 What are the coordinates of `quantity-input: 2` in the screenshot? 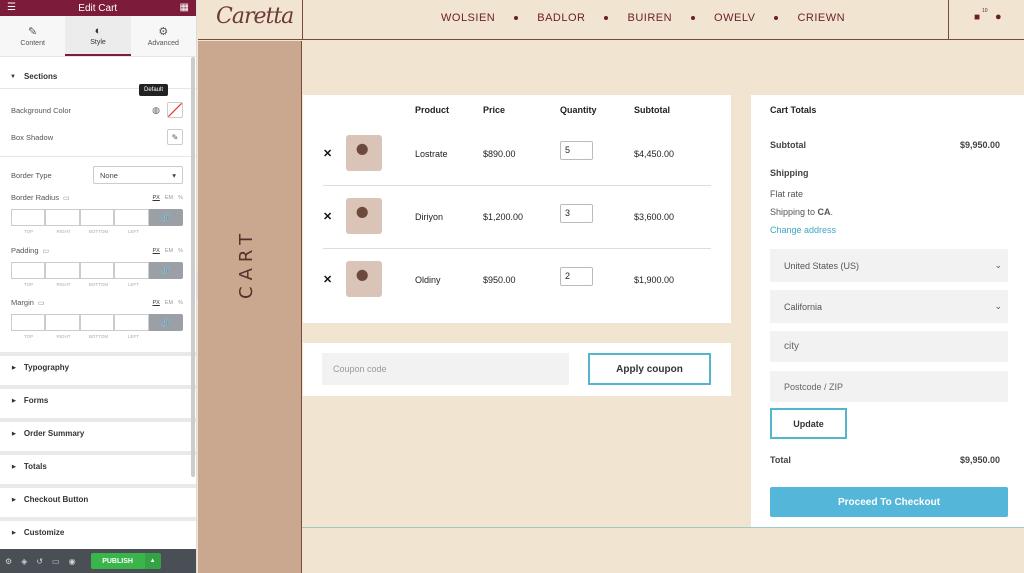 It's located at (576, 276).